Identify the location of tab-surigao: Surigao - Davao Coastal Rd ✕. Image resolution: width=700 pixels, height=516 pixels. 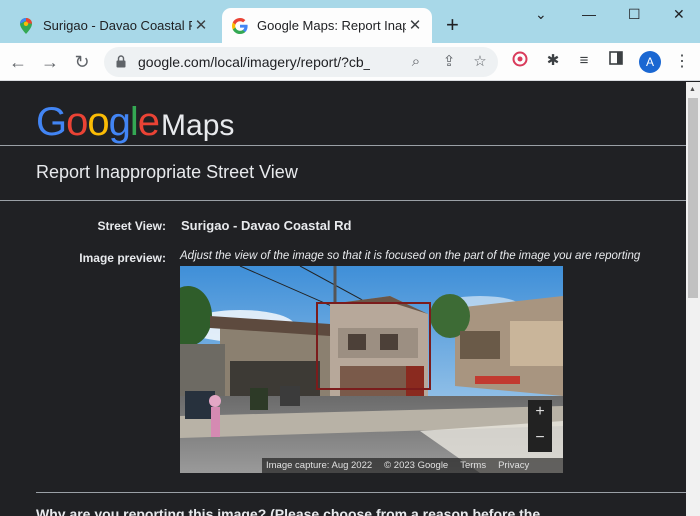
(113, 25).